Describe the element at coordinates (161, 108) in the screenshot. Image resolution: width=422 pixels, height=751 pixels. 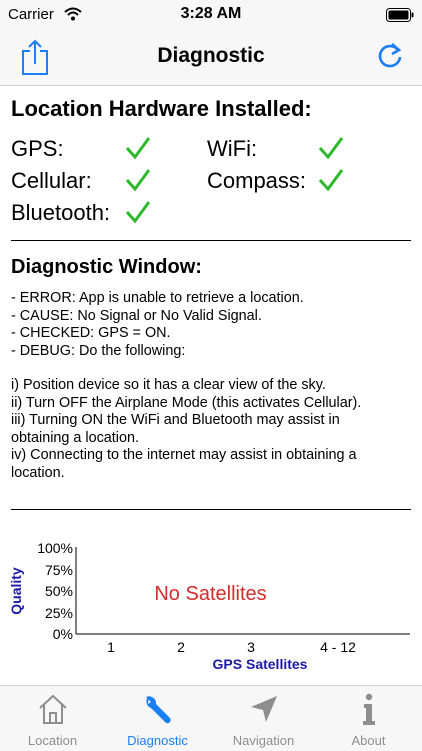
I see `hardware-title: Location Hardware Installed:` at that location.